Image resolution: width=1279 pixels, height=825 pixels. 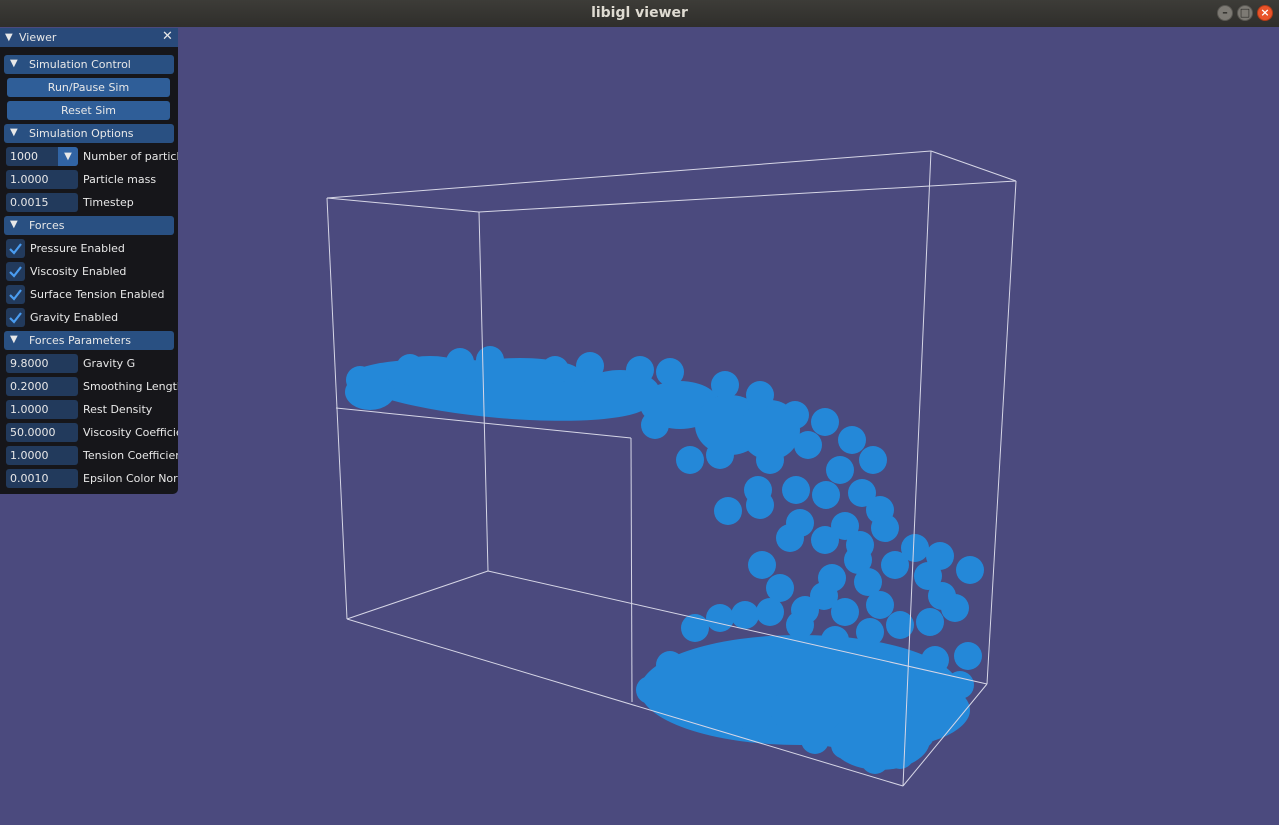 I want to click on timestep-input: 0.0015, so click(x=42, y=202).